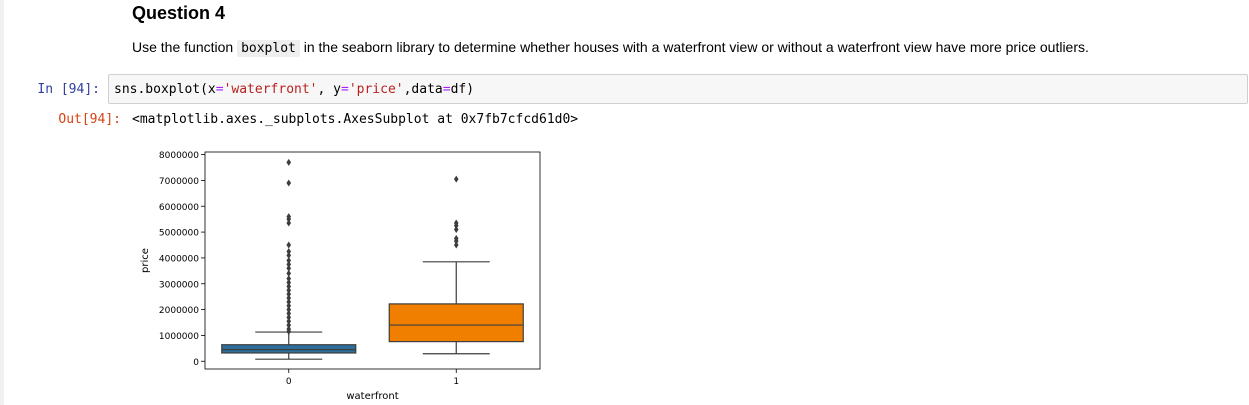 This screenshot has width=1249, height=405. Describe the element at coordinates (179, 337) in the screenshot. I see `y-tick-label: 1000000` at that location.